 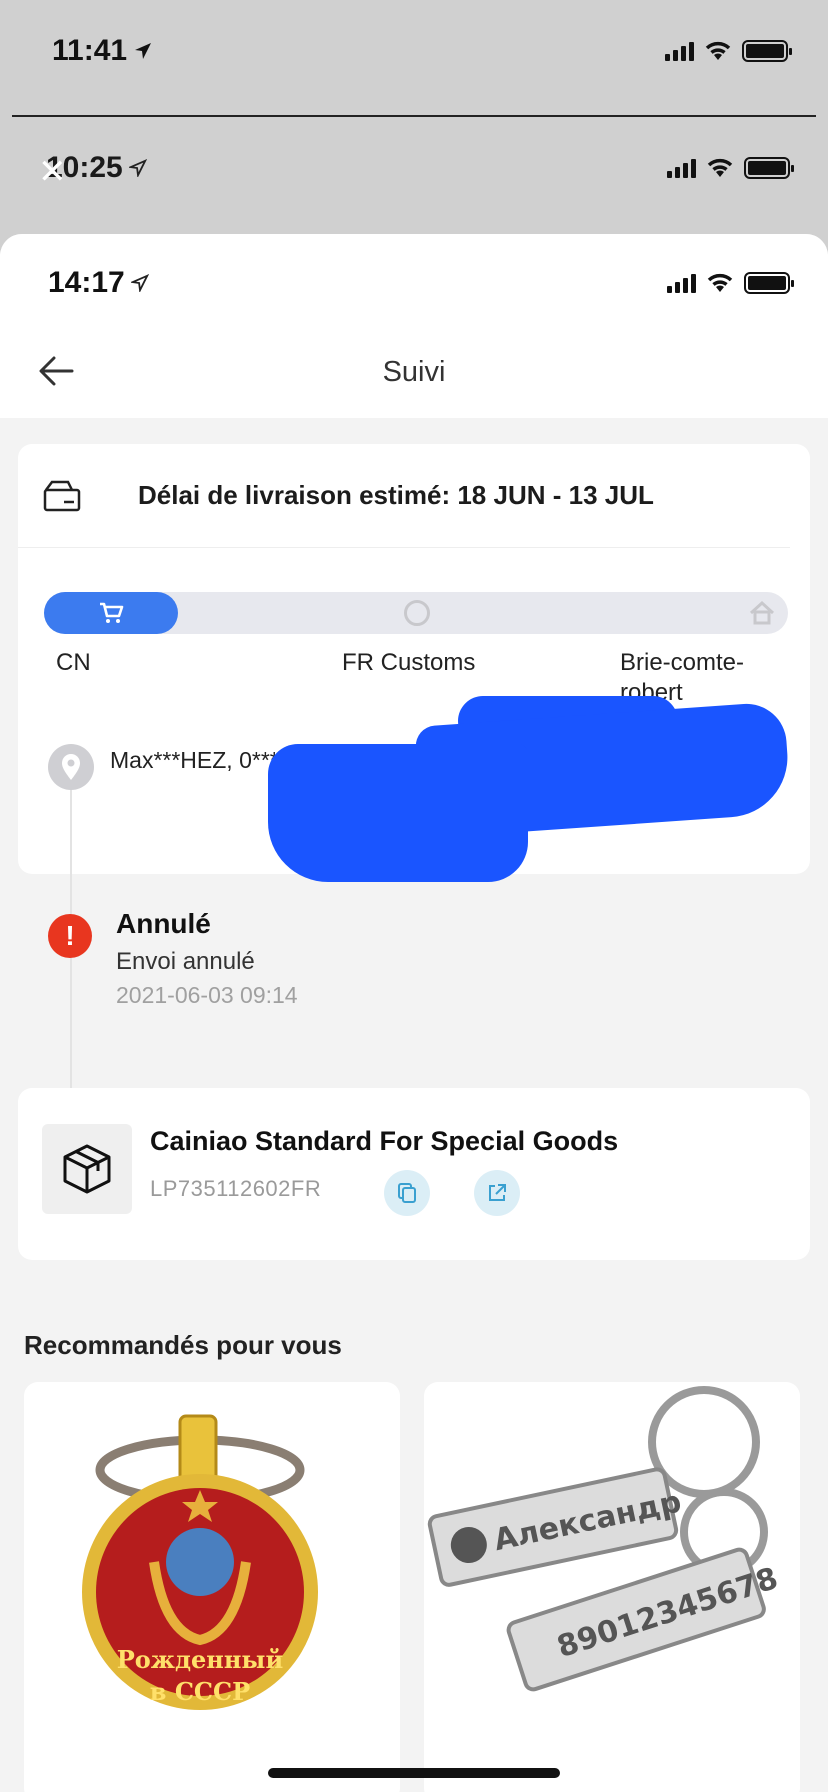 I want to click on copy-button, so click(x=407, y=1193).